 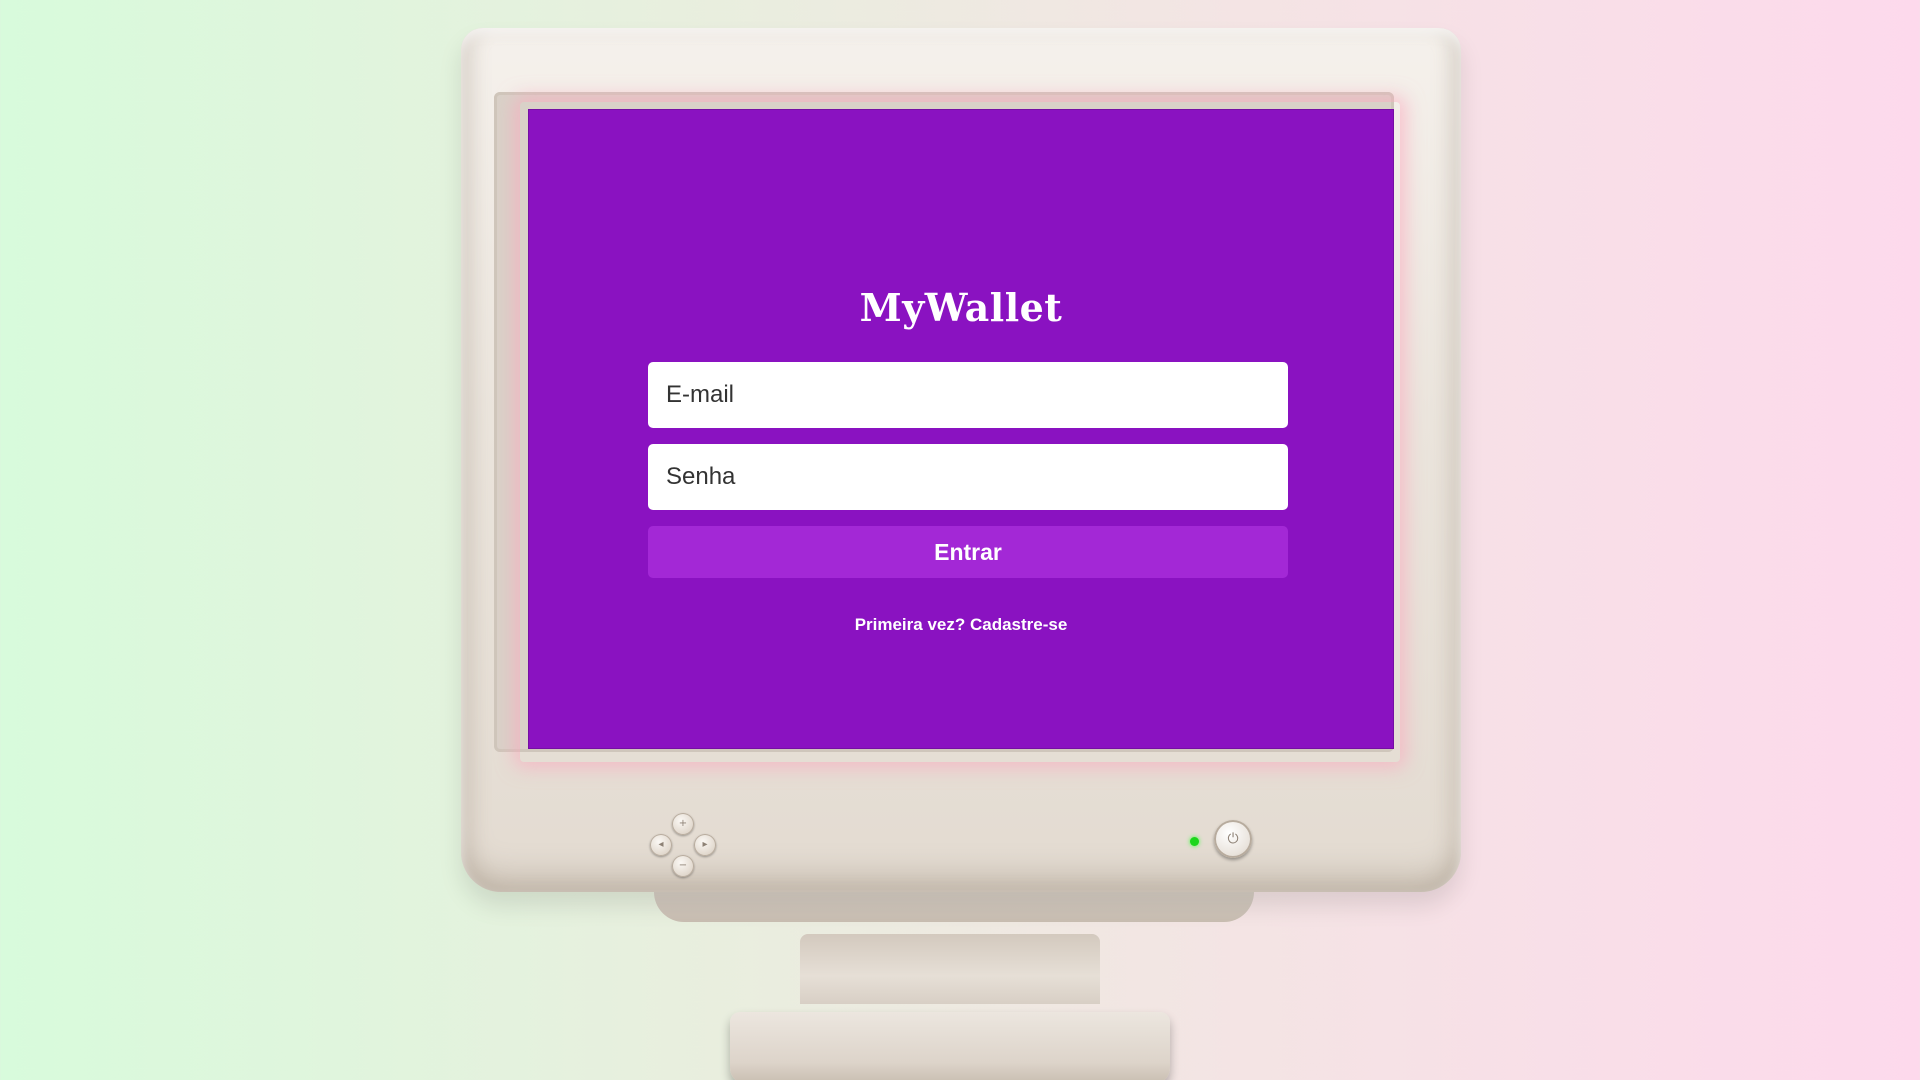 What do you see at coordinates (954, 907) in the screenshot?
I see `monitor-neck` at bounding box center [954, 907].